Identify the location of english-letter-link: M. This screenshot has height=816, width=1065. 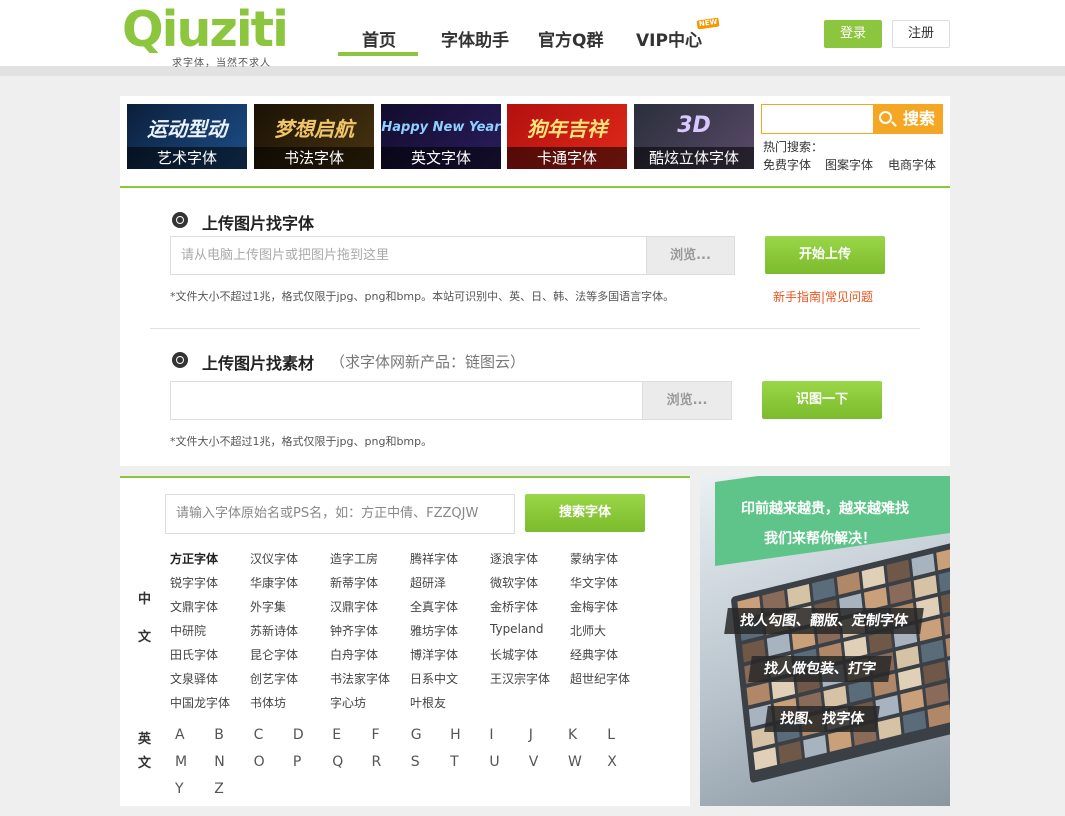
(181, 762).